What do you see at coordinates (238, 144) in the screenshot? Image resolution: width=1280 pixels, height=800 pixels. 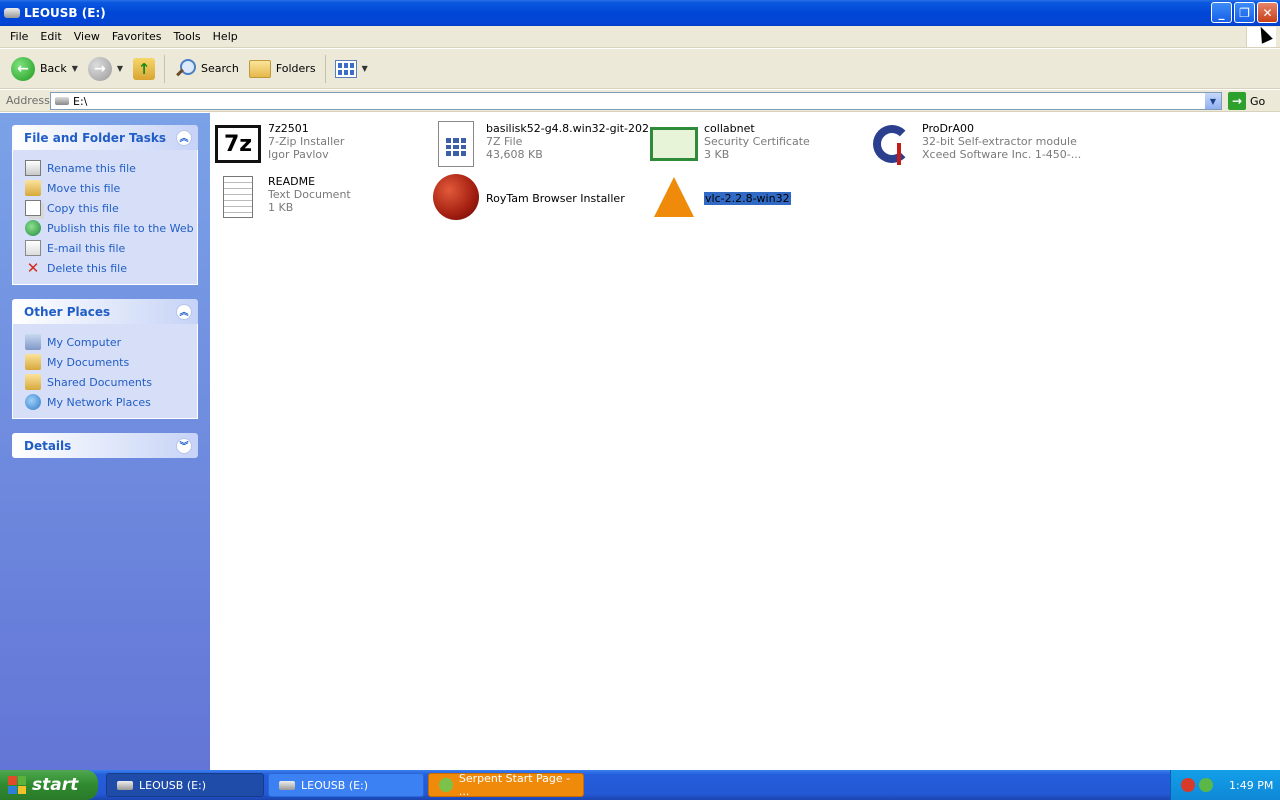 I see `7zip-icon: 7z` at bounding box center [238, 144].